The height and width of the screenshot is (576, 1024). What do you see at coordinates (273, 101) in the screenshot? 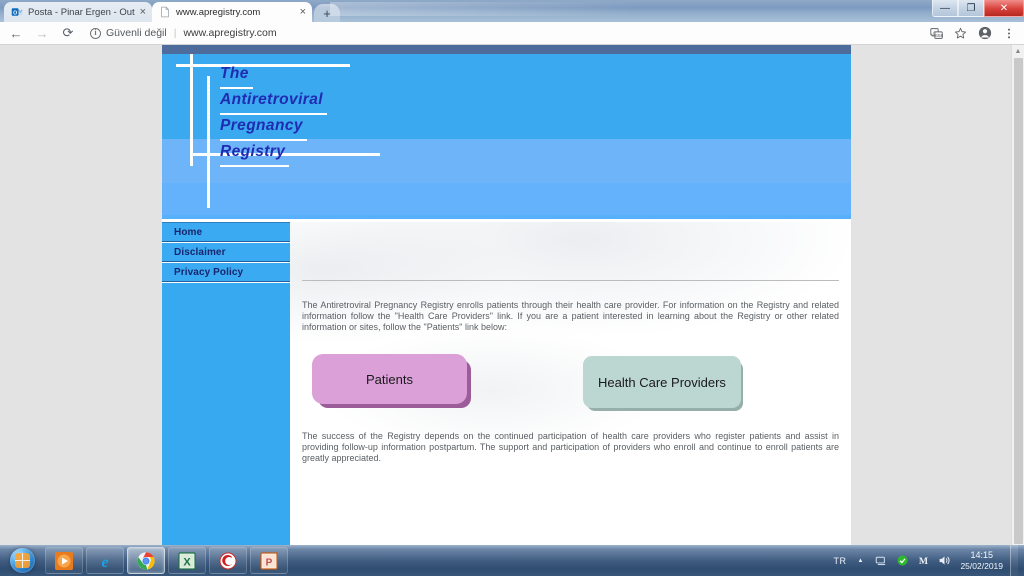
I see `site-title-line-2: Antiretroviral` at bounding box center [273, 101].